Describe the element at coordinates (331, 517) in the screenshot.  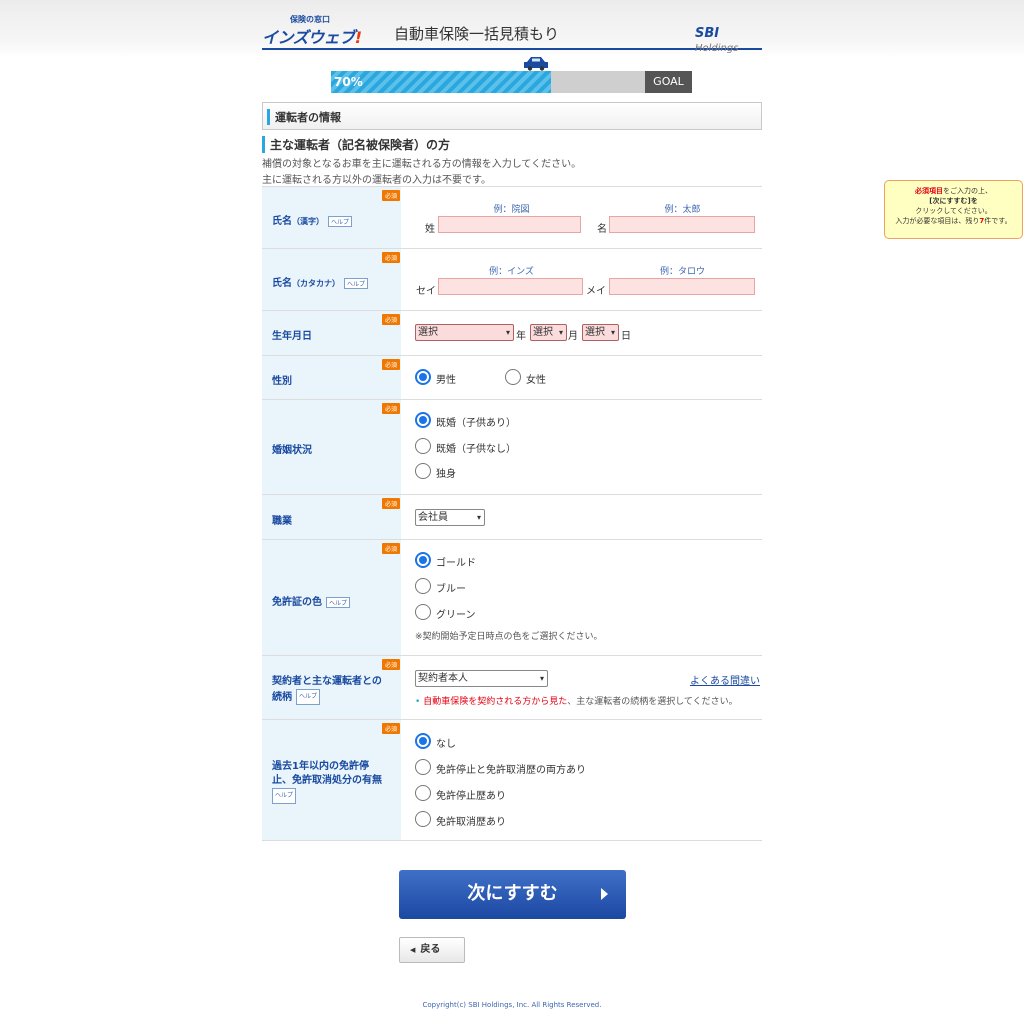
I see `field-label-cell: 必須 職業` at that location.